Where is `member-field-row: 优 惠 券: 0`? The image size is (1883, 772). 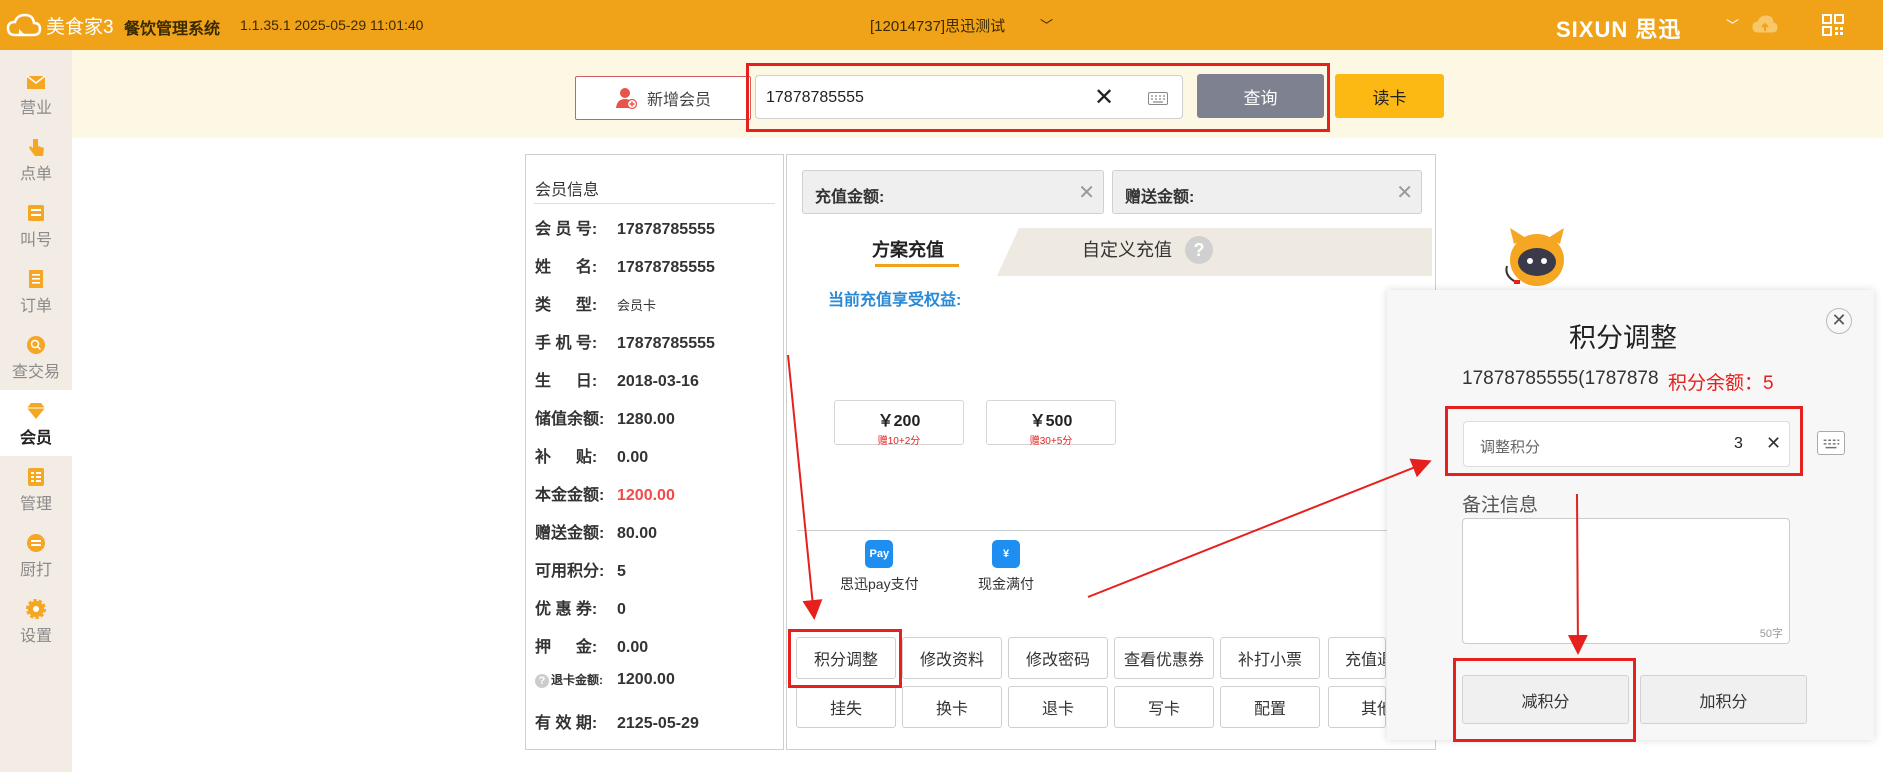 member-field-row: 优 惠 券: 0 is located at coordinates (580, 607).